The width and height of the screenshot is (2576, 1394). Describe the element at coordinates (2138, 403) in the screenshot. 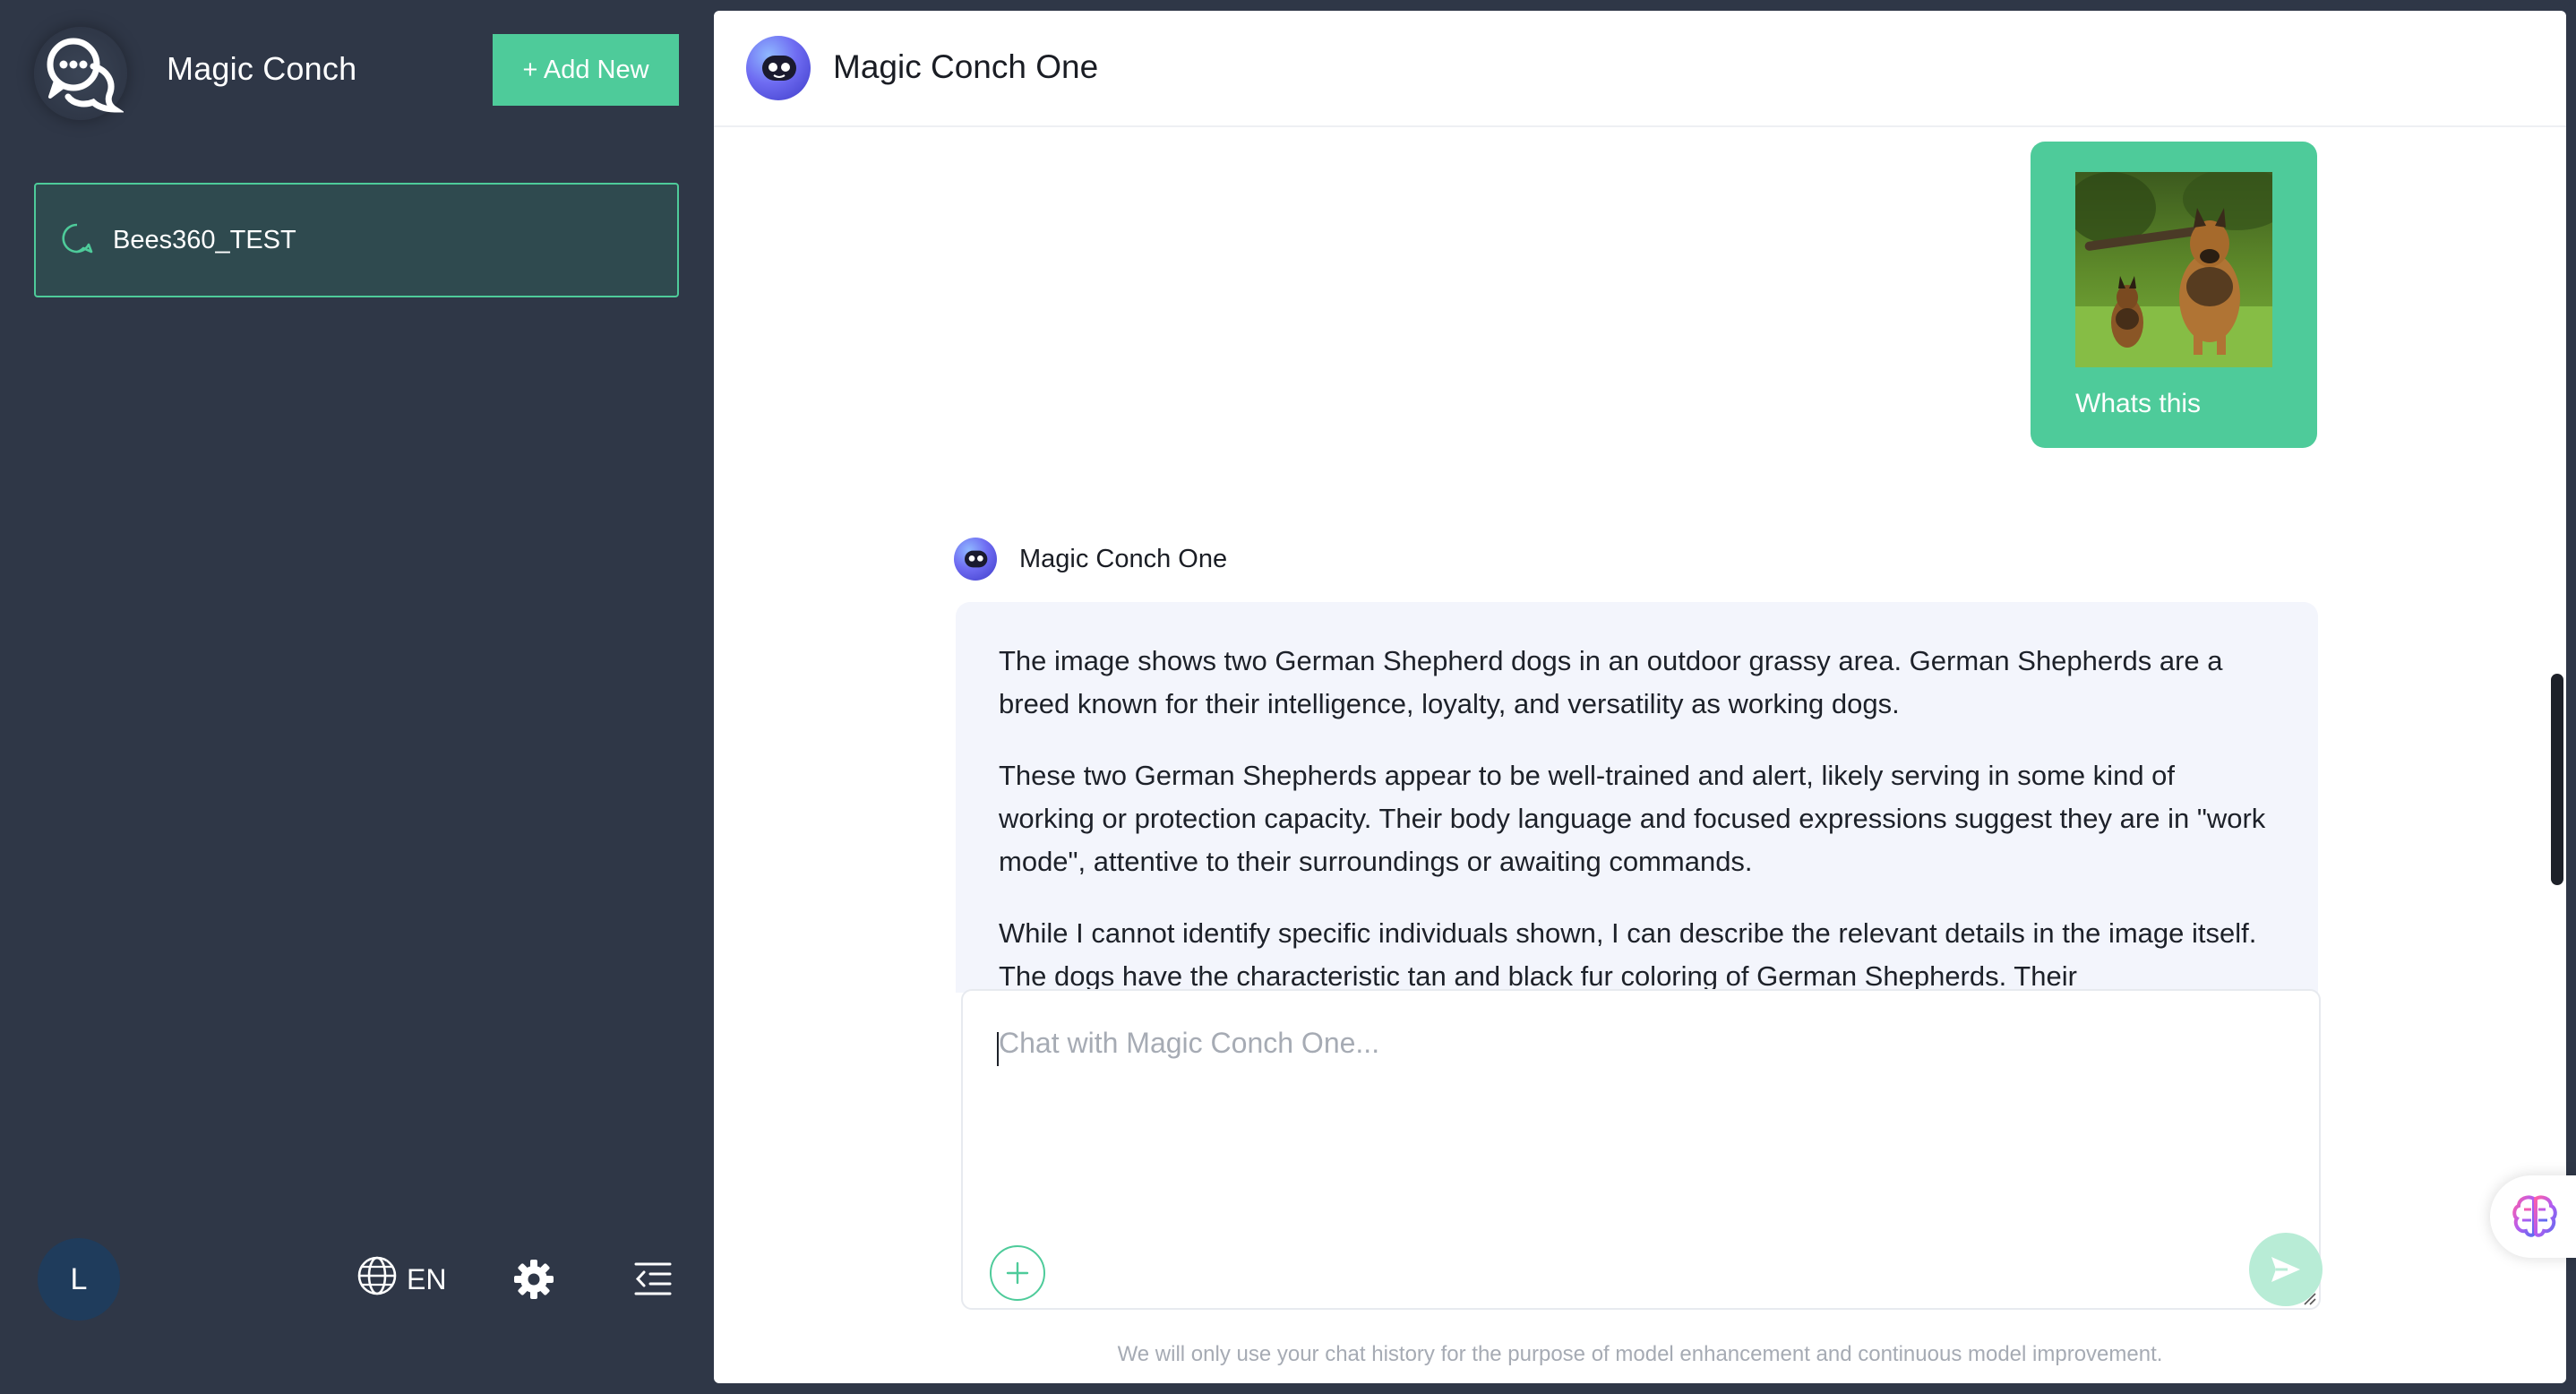

I see `user-message-text: Whats this` at that location.